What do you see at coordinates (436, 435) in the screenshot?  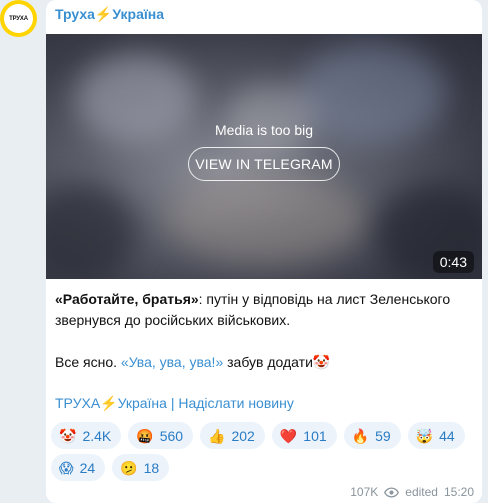 I see `reaction-mind-blown: 🤯 44` at bounding box center [436, 435].